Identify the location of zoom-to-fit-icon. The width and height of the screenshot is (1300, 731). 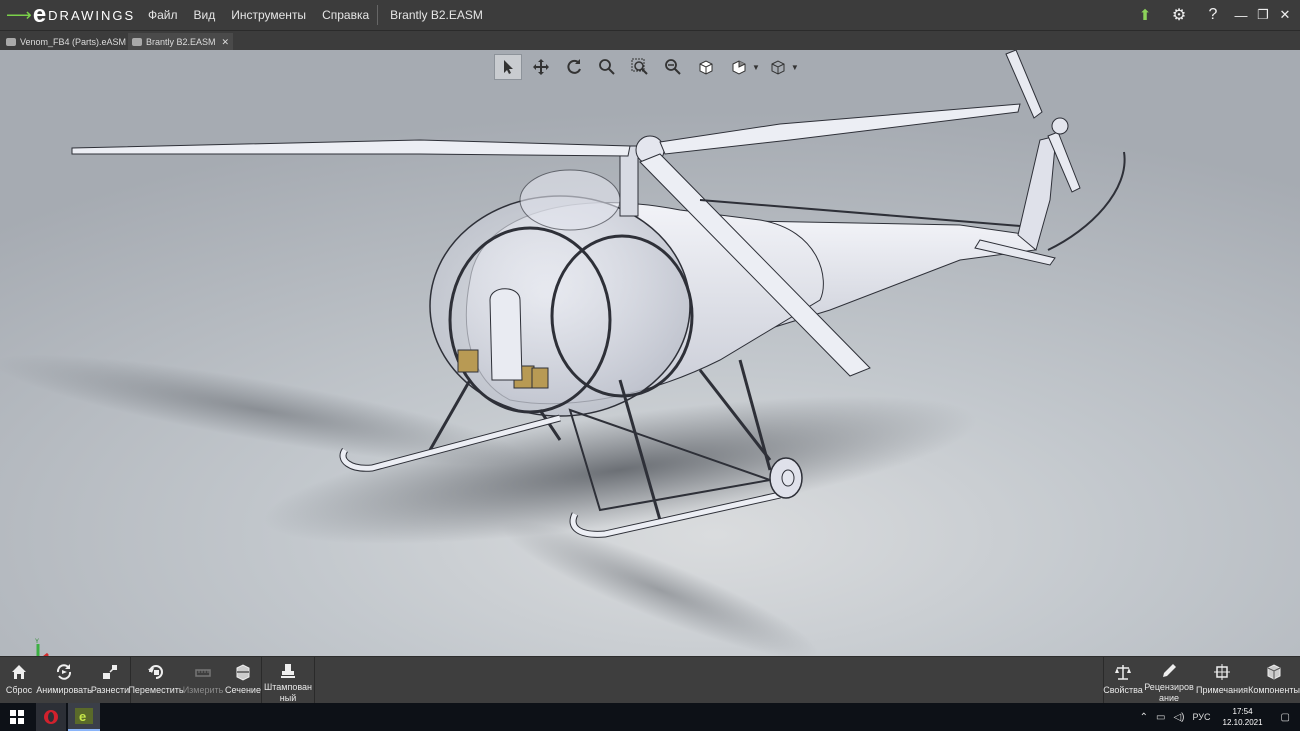
(607, 67).